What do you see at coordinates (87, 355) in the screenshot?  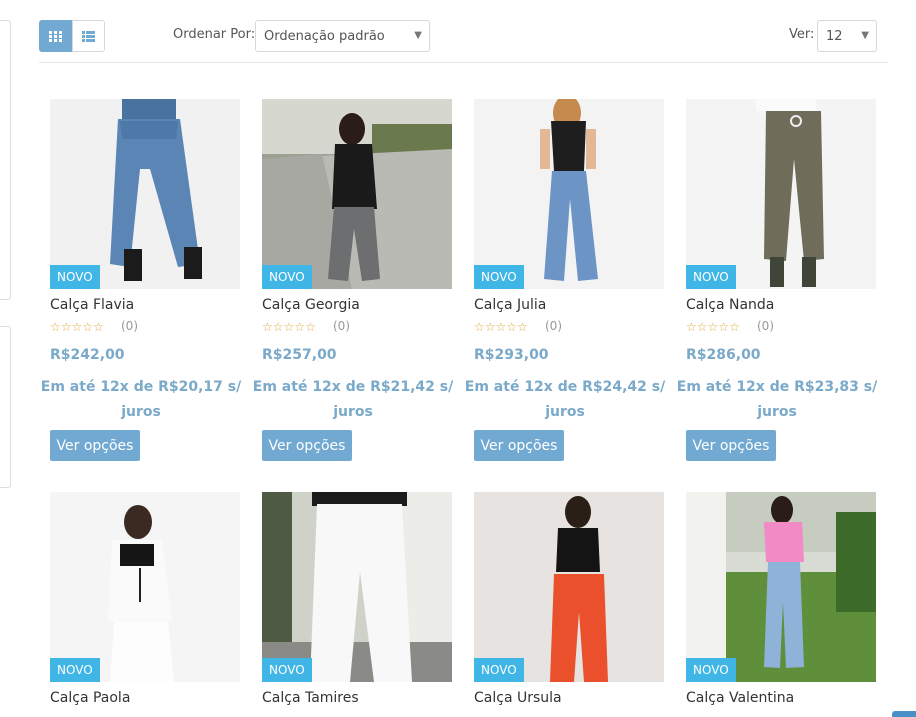 I see `product-price: R$242,00` at bounding box center [87, 355].